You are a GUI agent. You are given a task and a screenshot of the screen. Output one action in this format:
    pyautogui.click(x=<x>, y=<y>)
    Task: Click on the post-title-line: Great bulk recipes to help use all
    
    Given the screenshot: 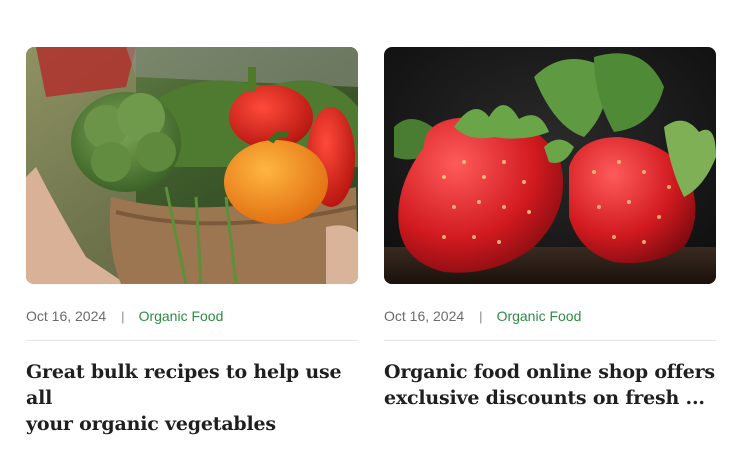 What is the action you would take?
    pyautogui.click(x=184, y=385)
    